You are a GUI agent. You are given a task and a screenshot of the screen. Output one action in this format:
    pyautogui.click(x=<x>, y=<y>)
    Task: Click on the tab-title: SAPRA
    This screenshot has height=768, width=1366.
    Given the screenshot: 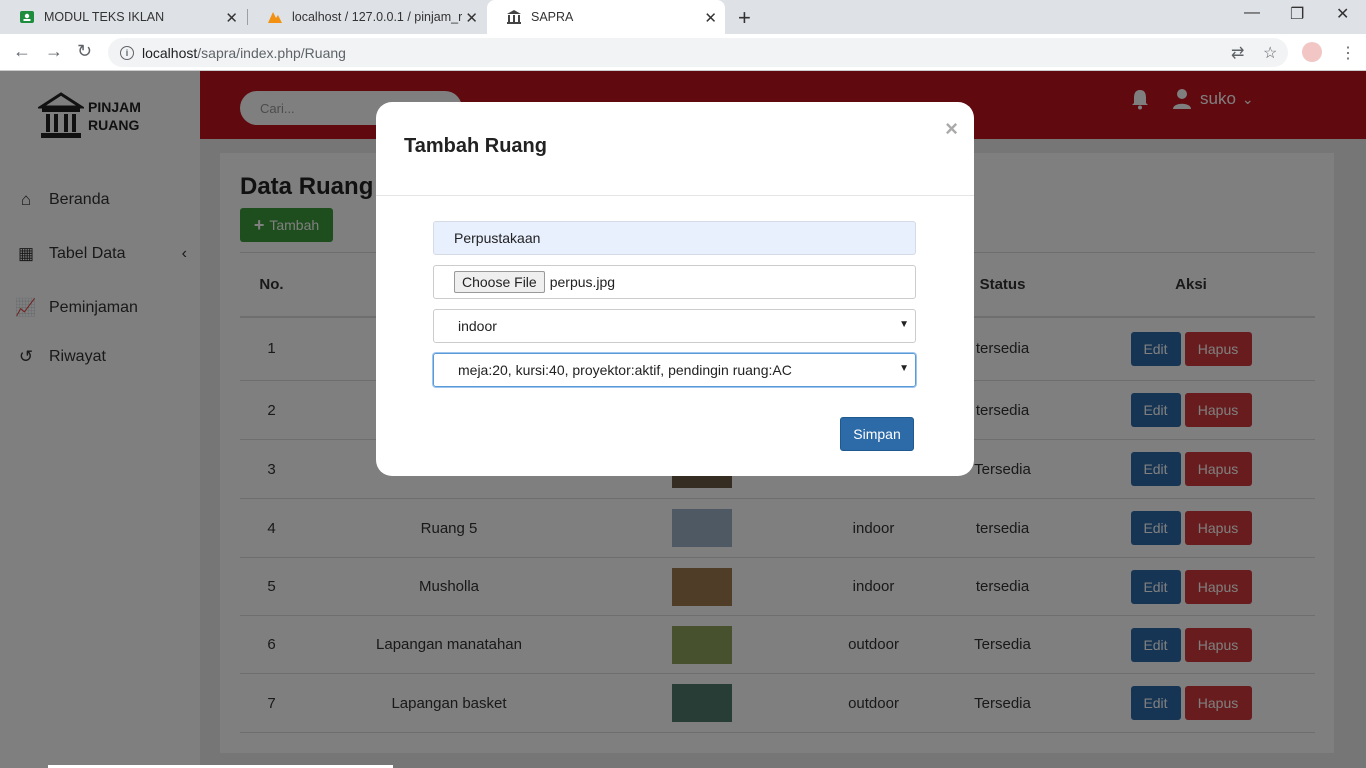 What is the action you would take?
    pyautogui.click(x=552, y=17)
    